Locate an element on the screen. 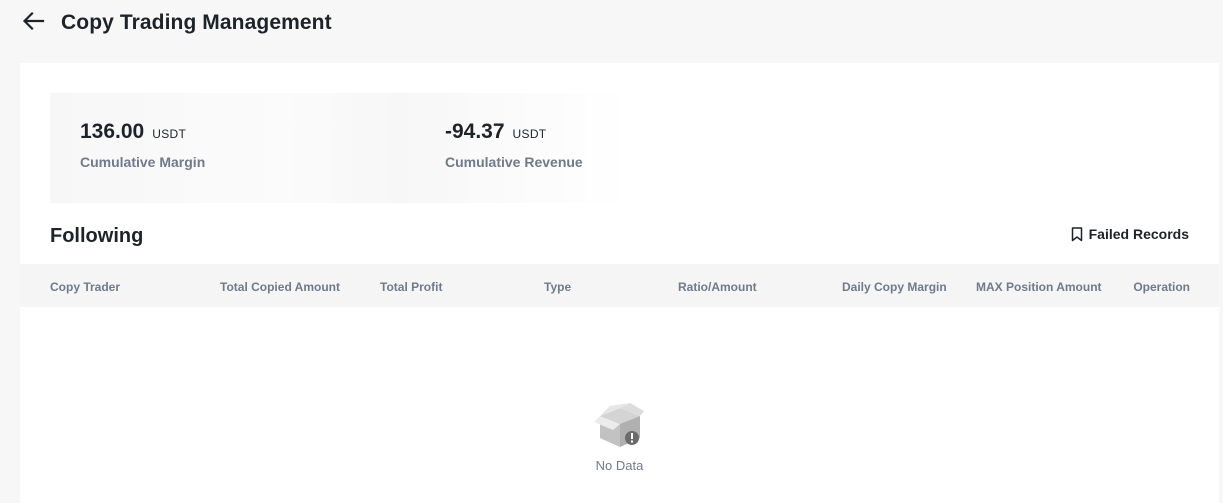 Image resolution: width=1223 pixels, height=503 pixels. back-button is located at coordinates (33, 21).